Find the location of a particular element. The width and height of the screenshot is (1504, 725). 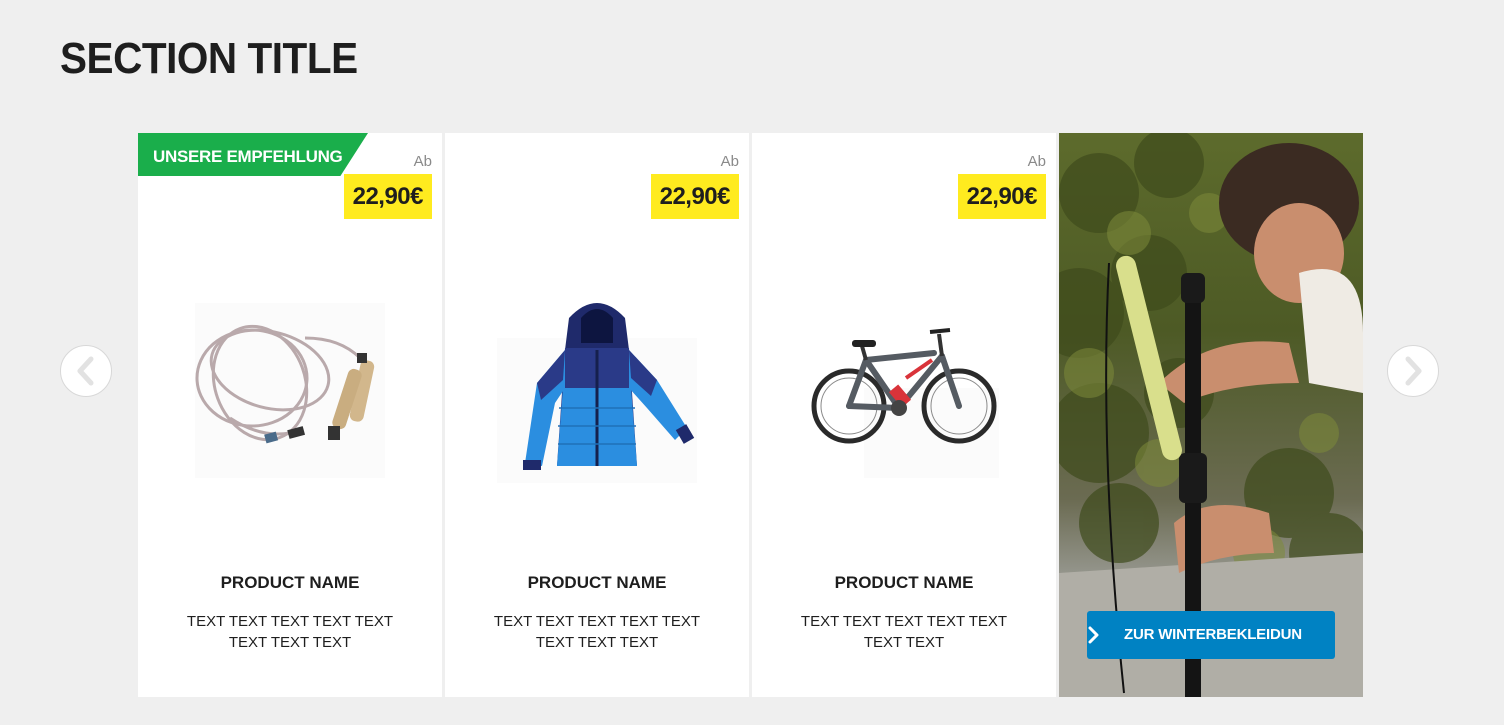

promo-cta-button: ZUR WINTERBEKLEIDUN is located at coordinates (1211, 635).